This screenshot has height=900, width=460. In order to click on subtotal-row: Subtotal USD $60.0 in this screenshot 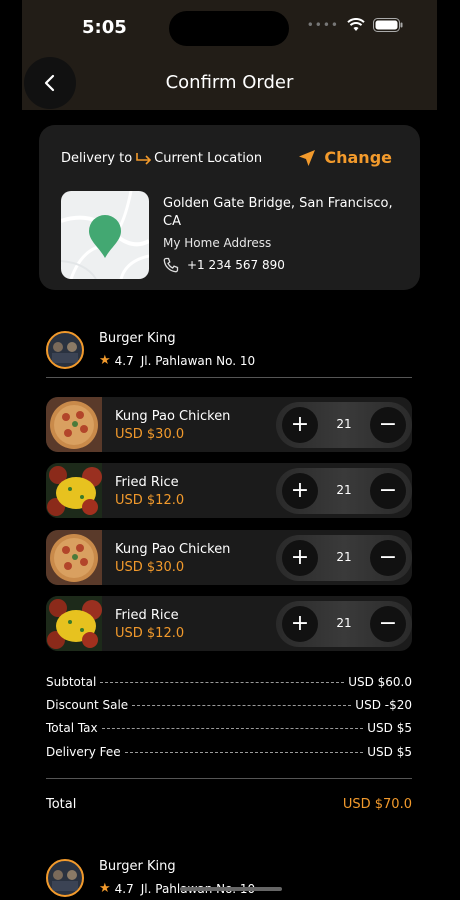, I will do `click(229, 682)`.